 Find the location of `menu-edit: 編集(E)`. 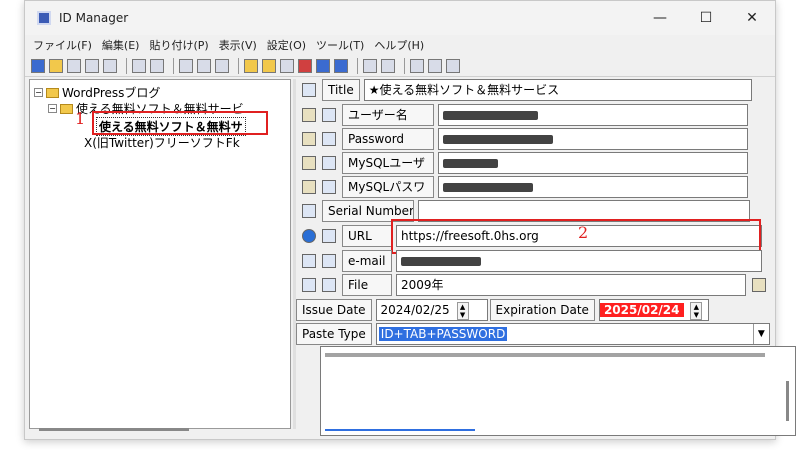

menu-edit: 編集(E) is located at coordinates (121, 45).